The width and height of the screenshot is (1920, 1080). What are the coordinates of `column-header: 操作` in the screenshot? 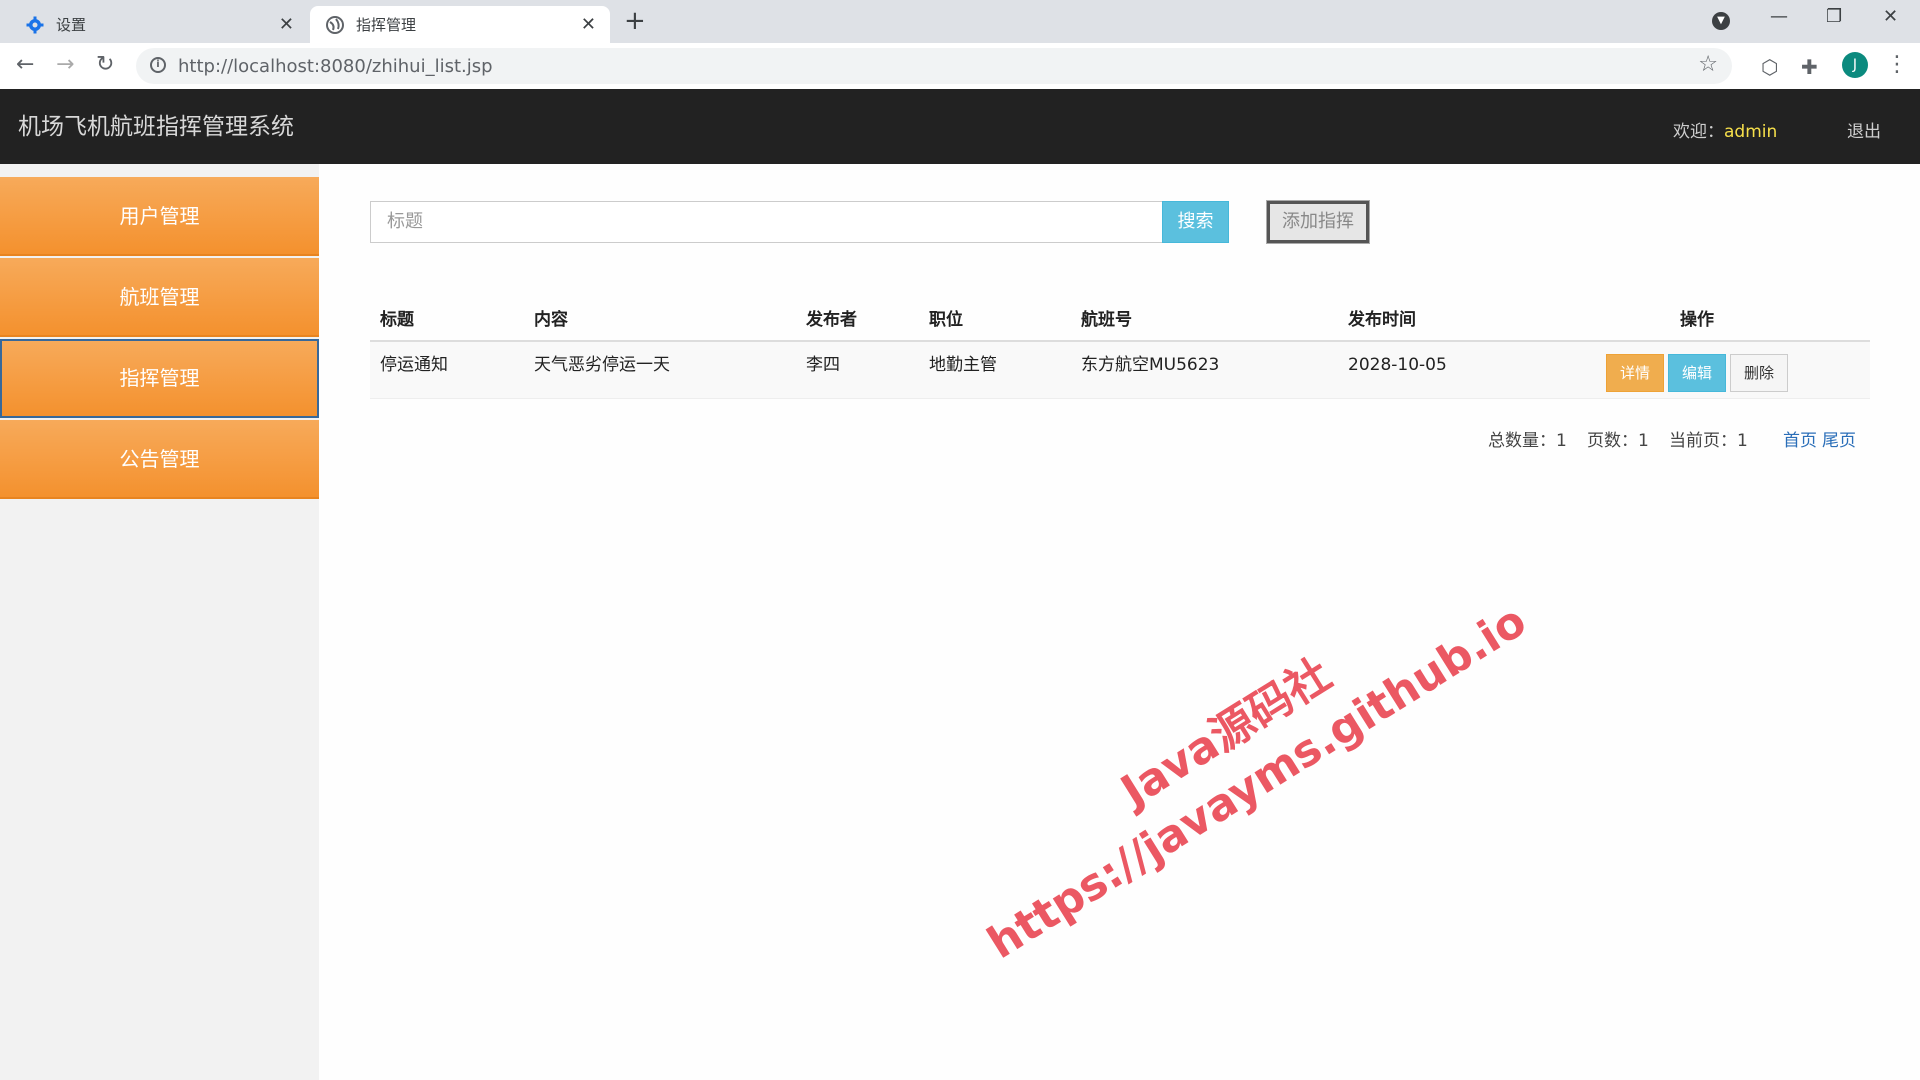 It's located at (1697, 320).